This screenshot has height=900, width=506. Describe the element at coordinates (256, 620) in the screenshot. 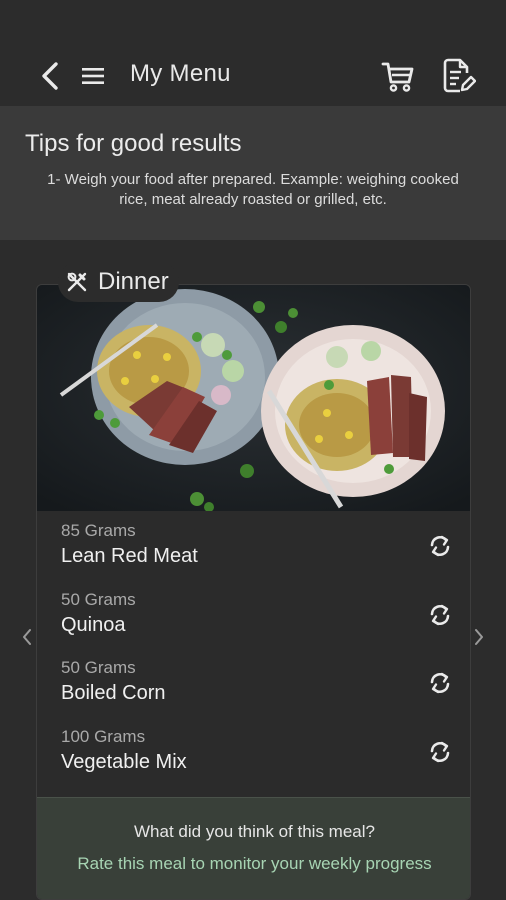

I see `food-item: 50 Grams Quinoa` at that location.